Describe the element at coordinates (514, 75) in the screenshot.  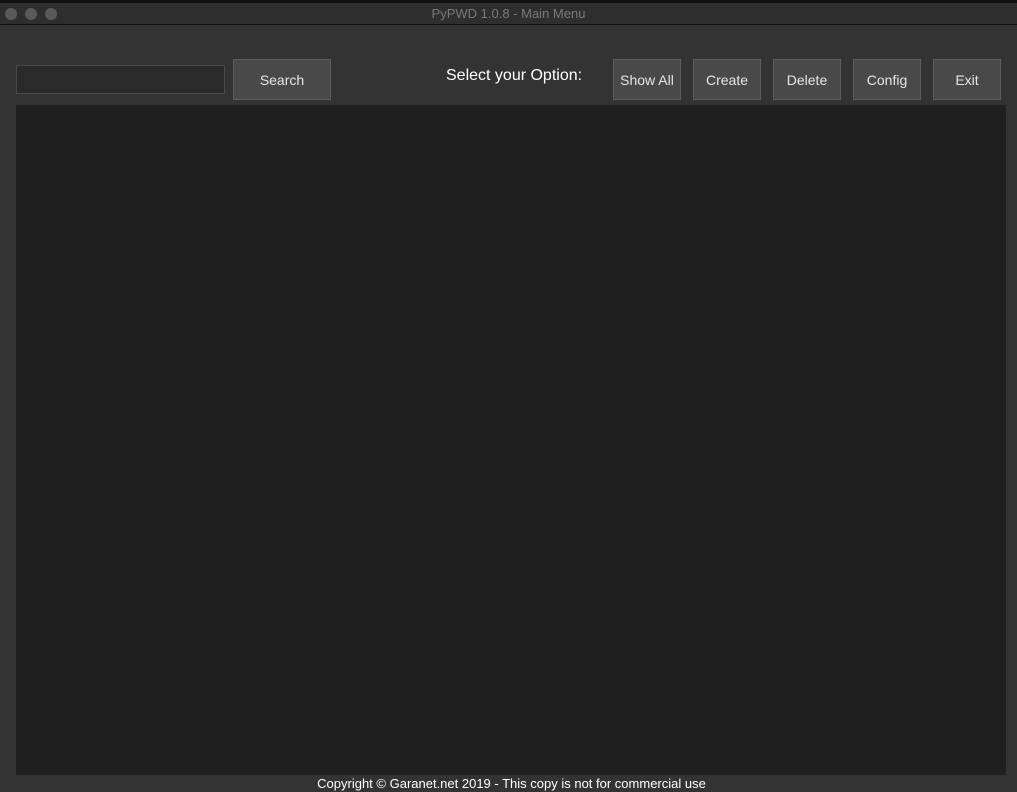
I see `options-label: Select your Option:` at that location.